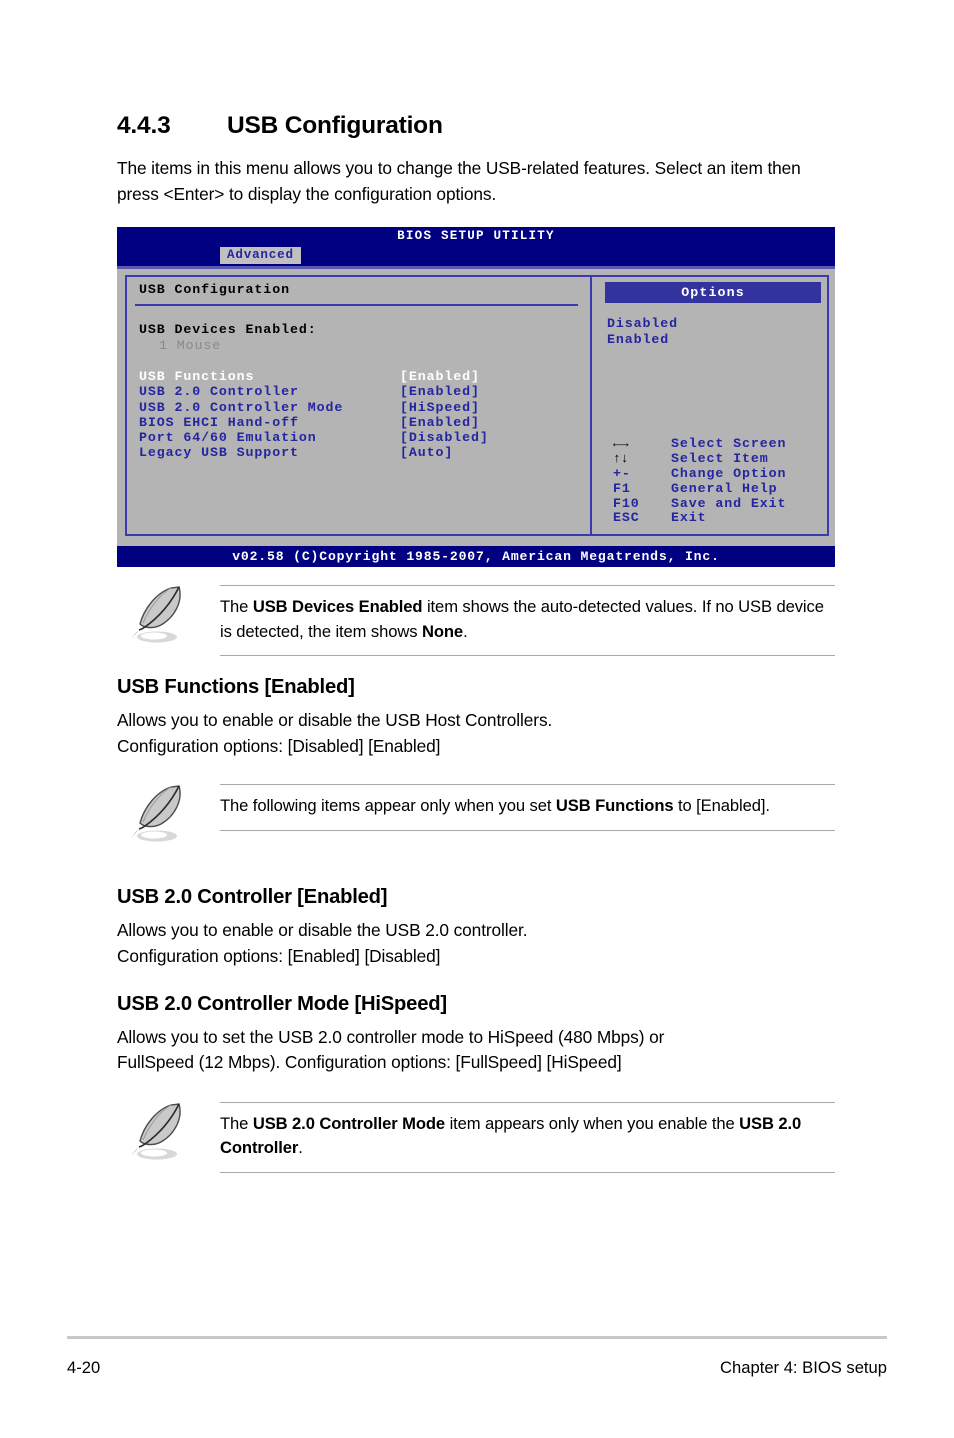 The image size is (954, 1438). What do you see at coordinates (361, 391) in the screenshot?
I see `bios-item-row: USB 2.0 Controller [Enabled]` at bounding box center [361, 391].